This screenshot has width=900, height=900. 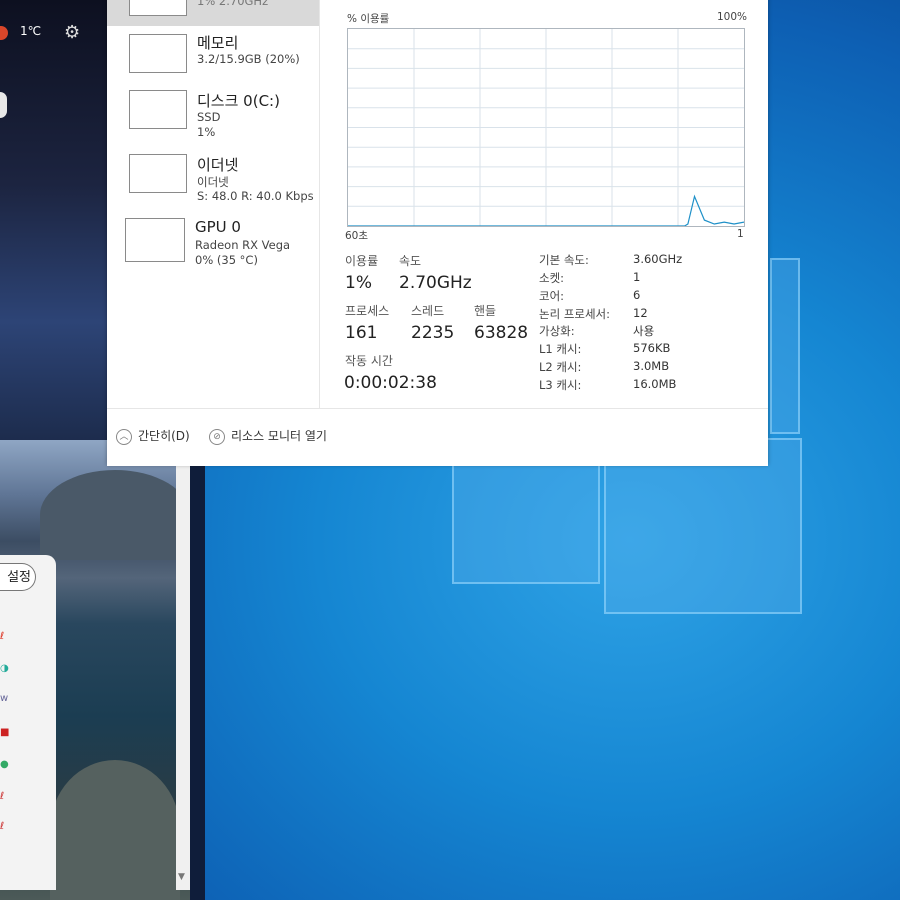 I want to click on dark-wallpaper-area, so click(x=54, y=230).